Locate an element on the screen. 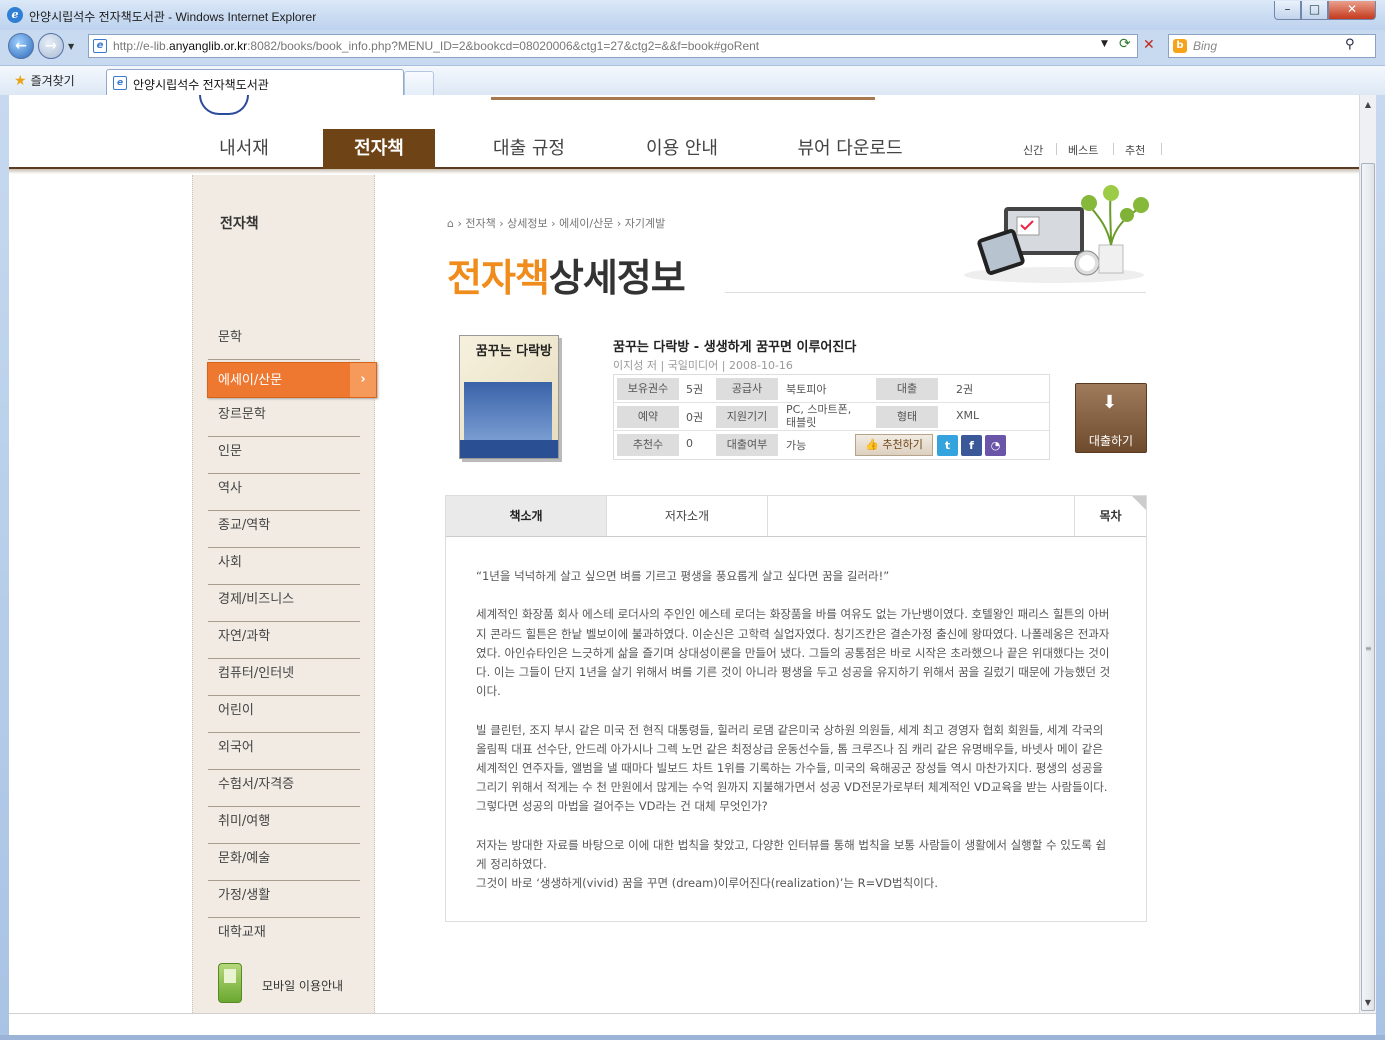 The image size is (1385, 1040). value-loanable: 가능 is located at coordinates (796, 445).